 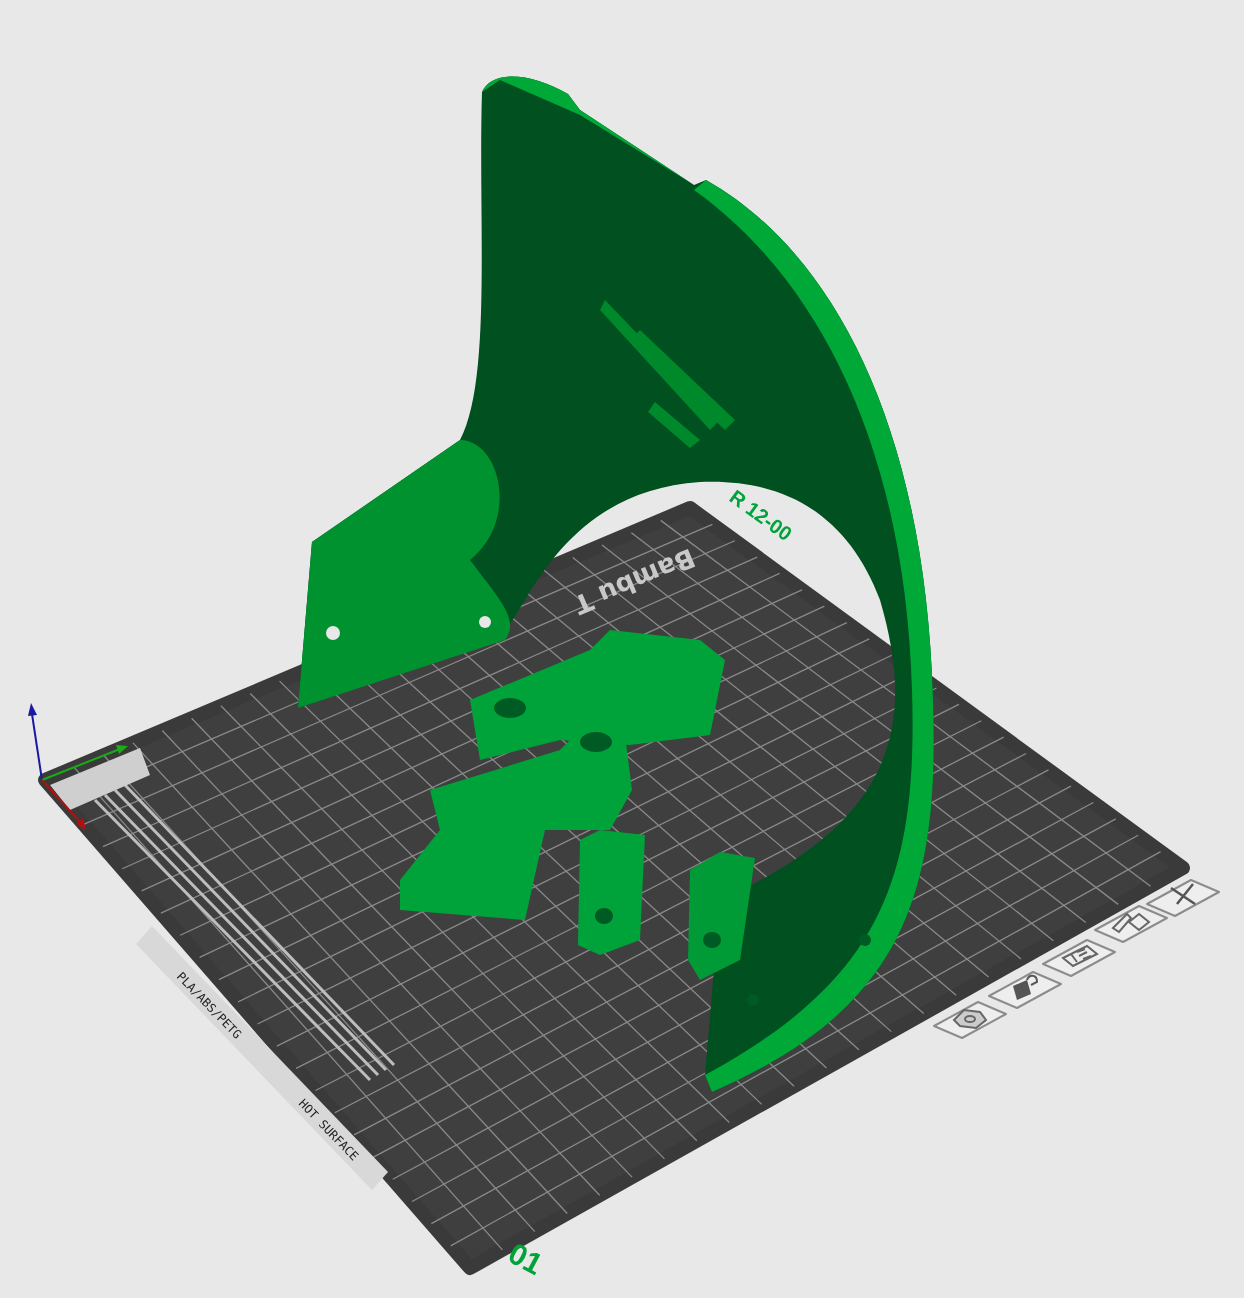 What do you see at coordinates (1025, 987) in the screenshot?
I see `lock-icon` at bounding box center [1025, 987].